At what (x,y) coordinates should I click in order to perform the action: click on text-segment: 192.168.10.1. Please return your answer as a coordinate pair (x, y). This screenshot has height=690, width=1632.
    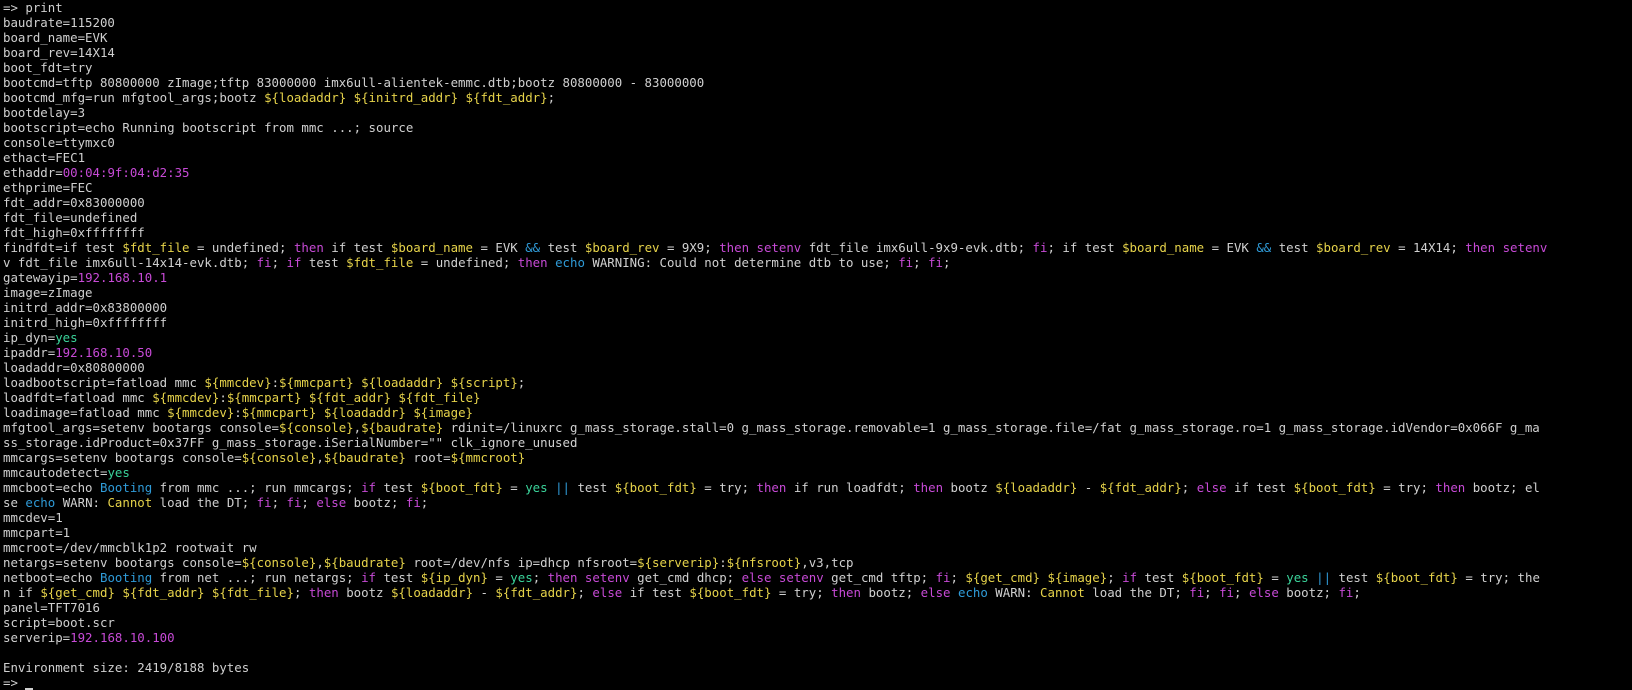
    Looking at the image, I should click on (122, 277).